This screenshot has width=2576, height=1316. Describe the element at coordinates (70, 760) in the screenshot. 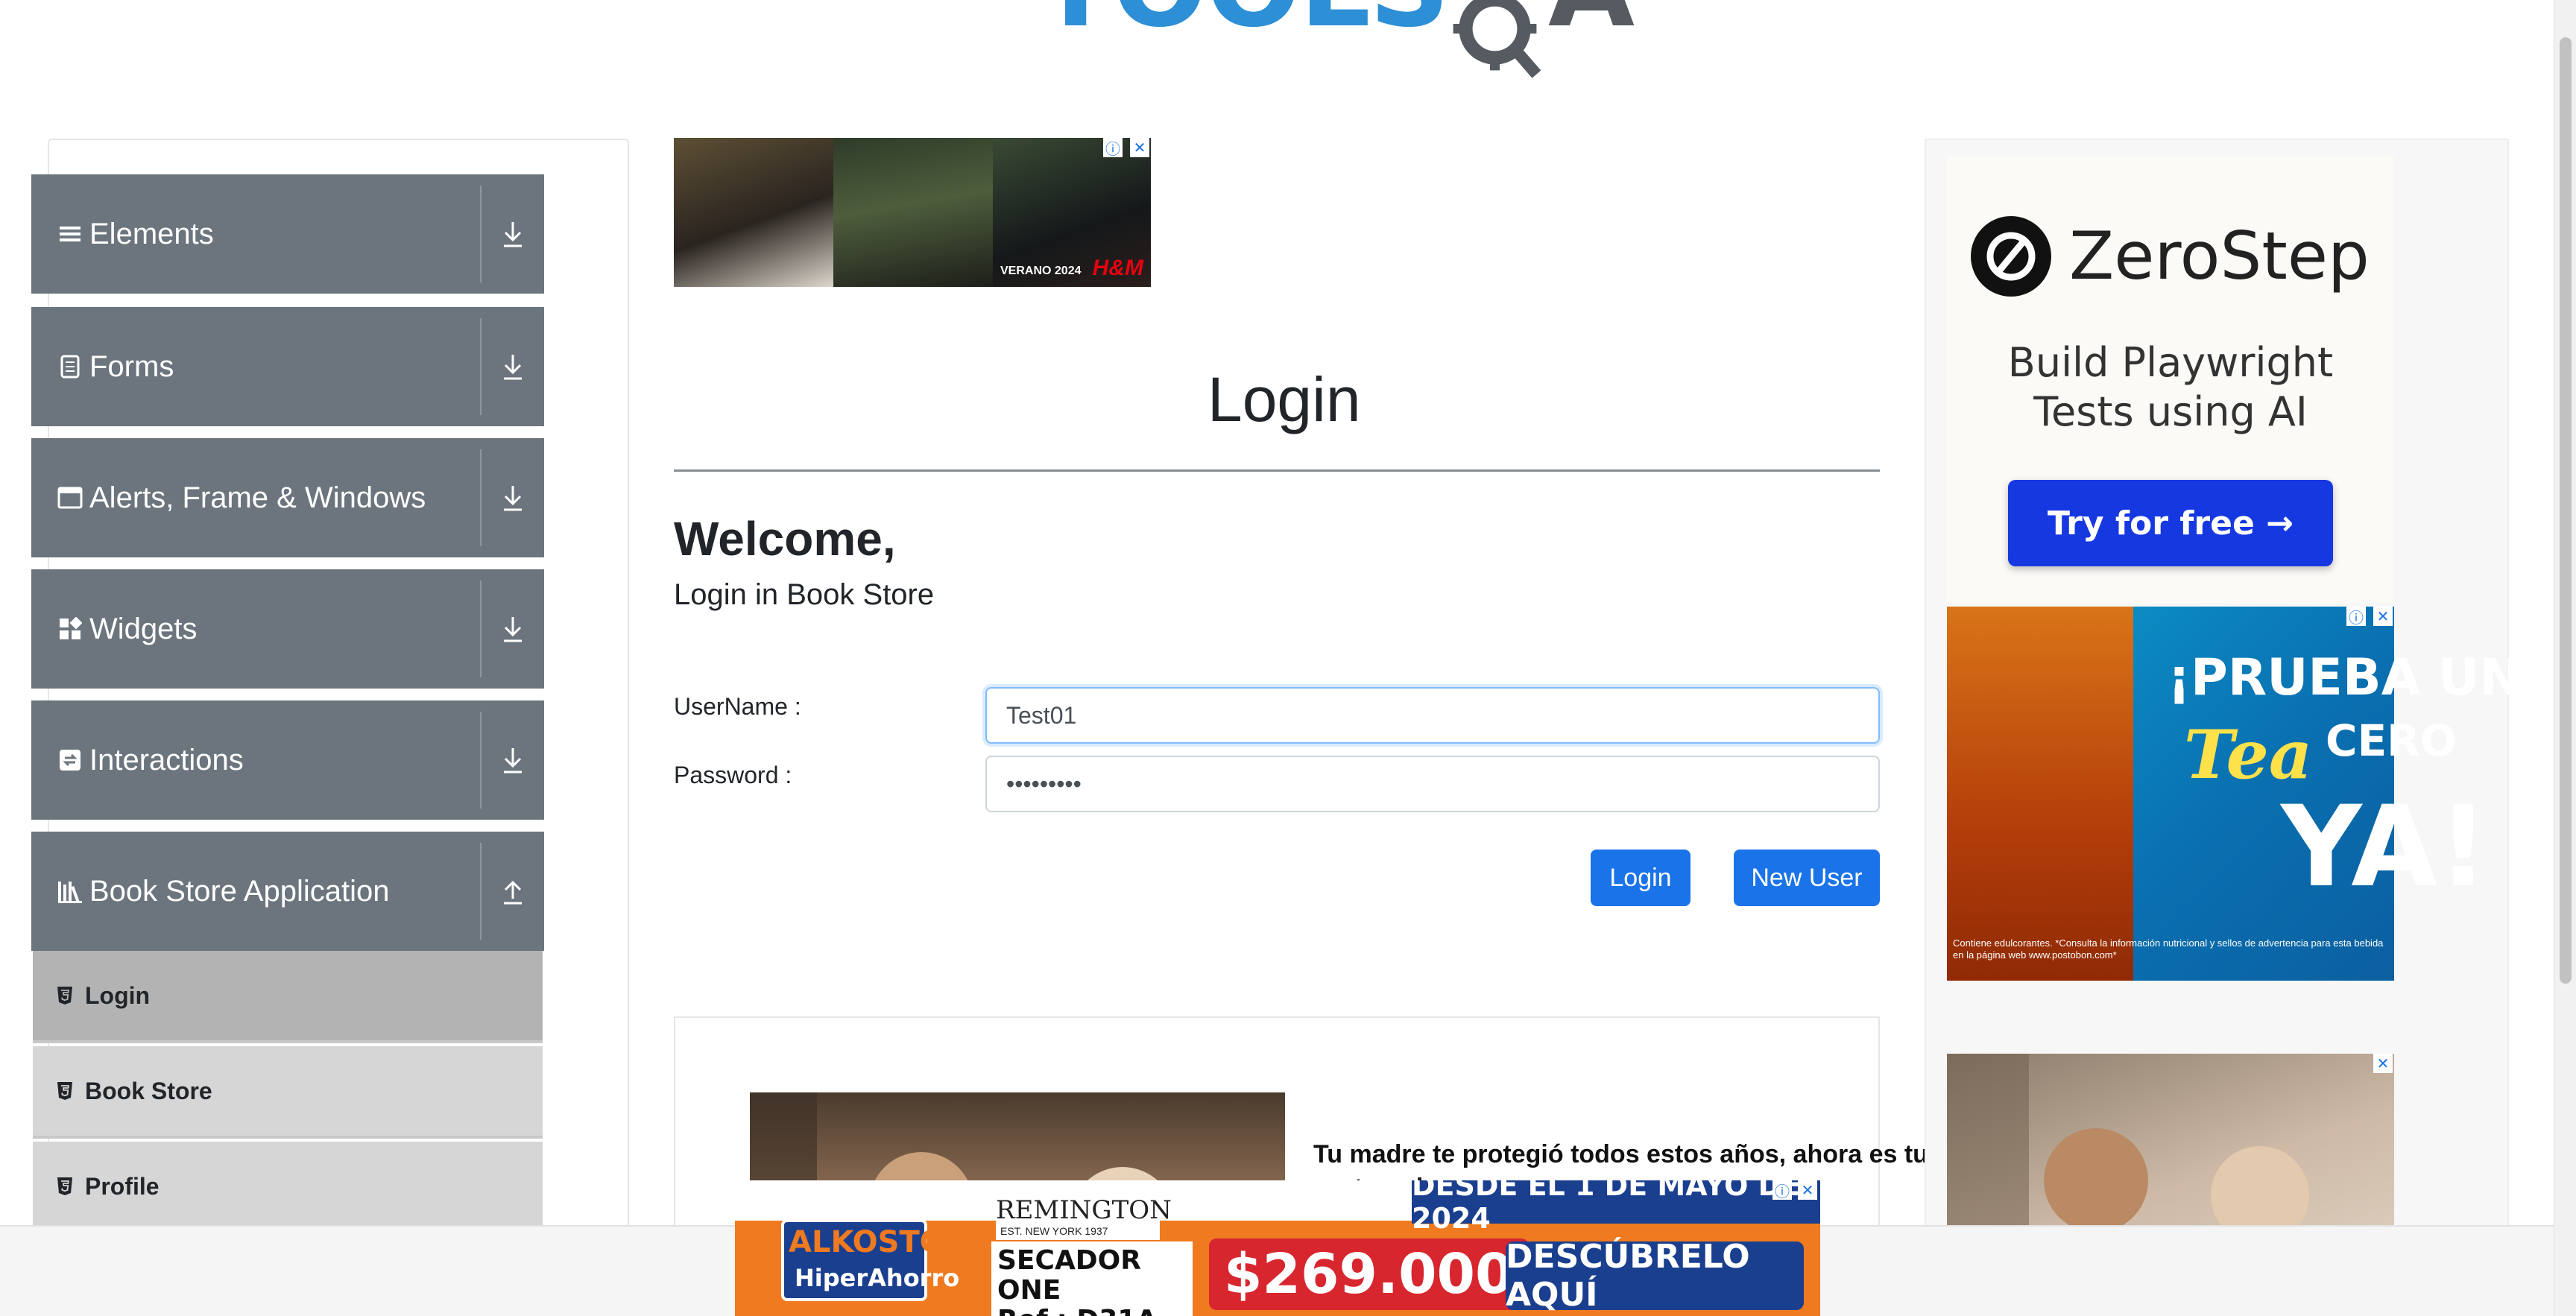

I see `interaction-icon` at that location.